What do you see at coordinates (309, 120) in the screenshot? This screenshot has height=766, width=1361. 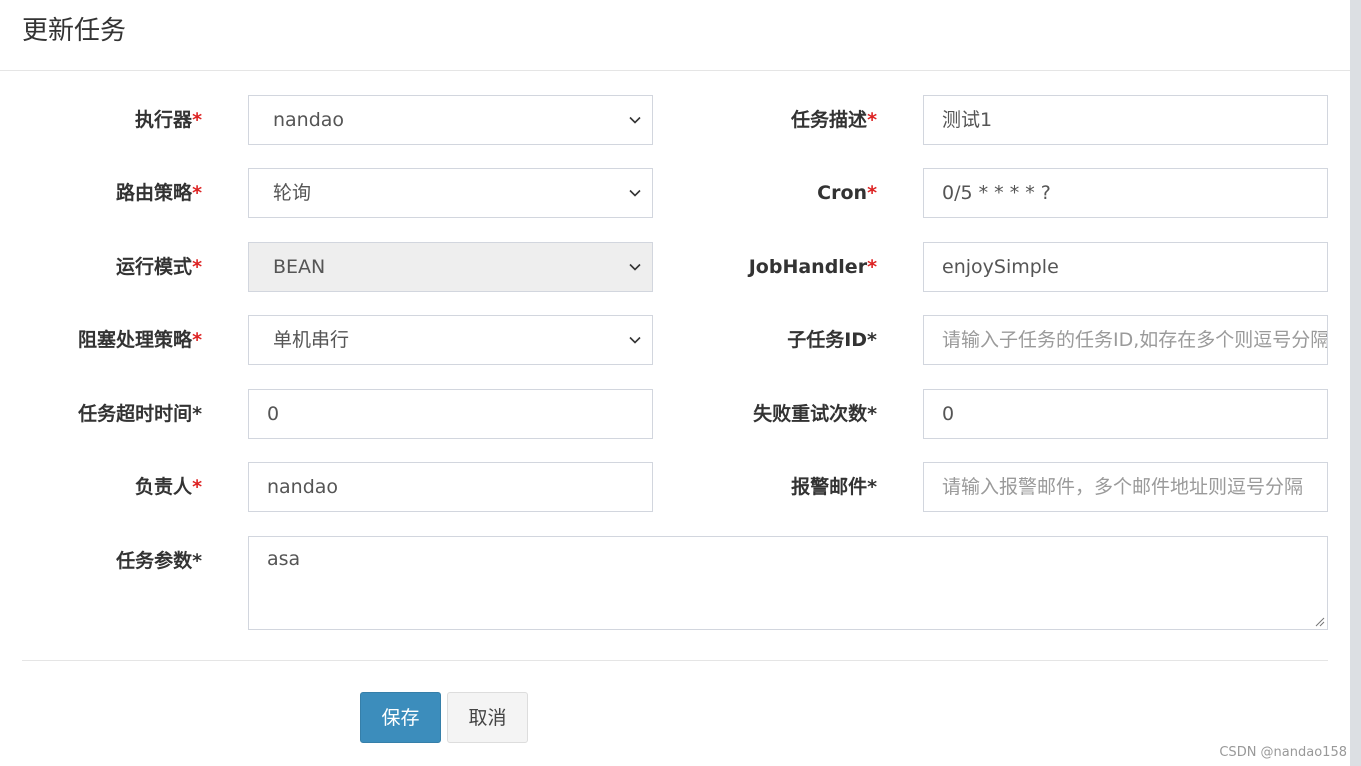 I see `executor-value: nandao` at bounding box center [309, 120].